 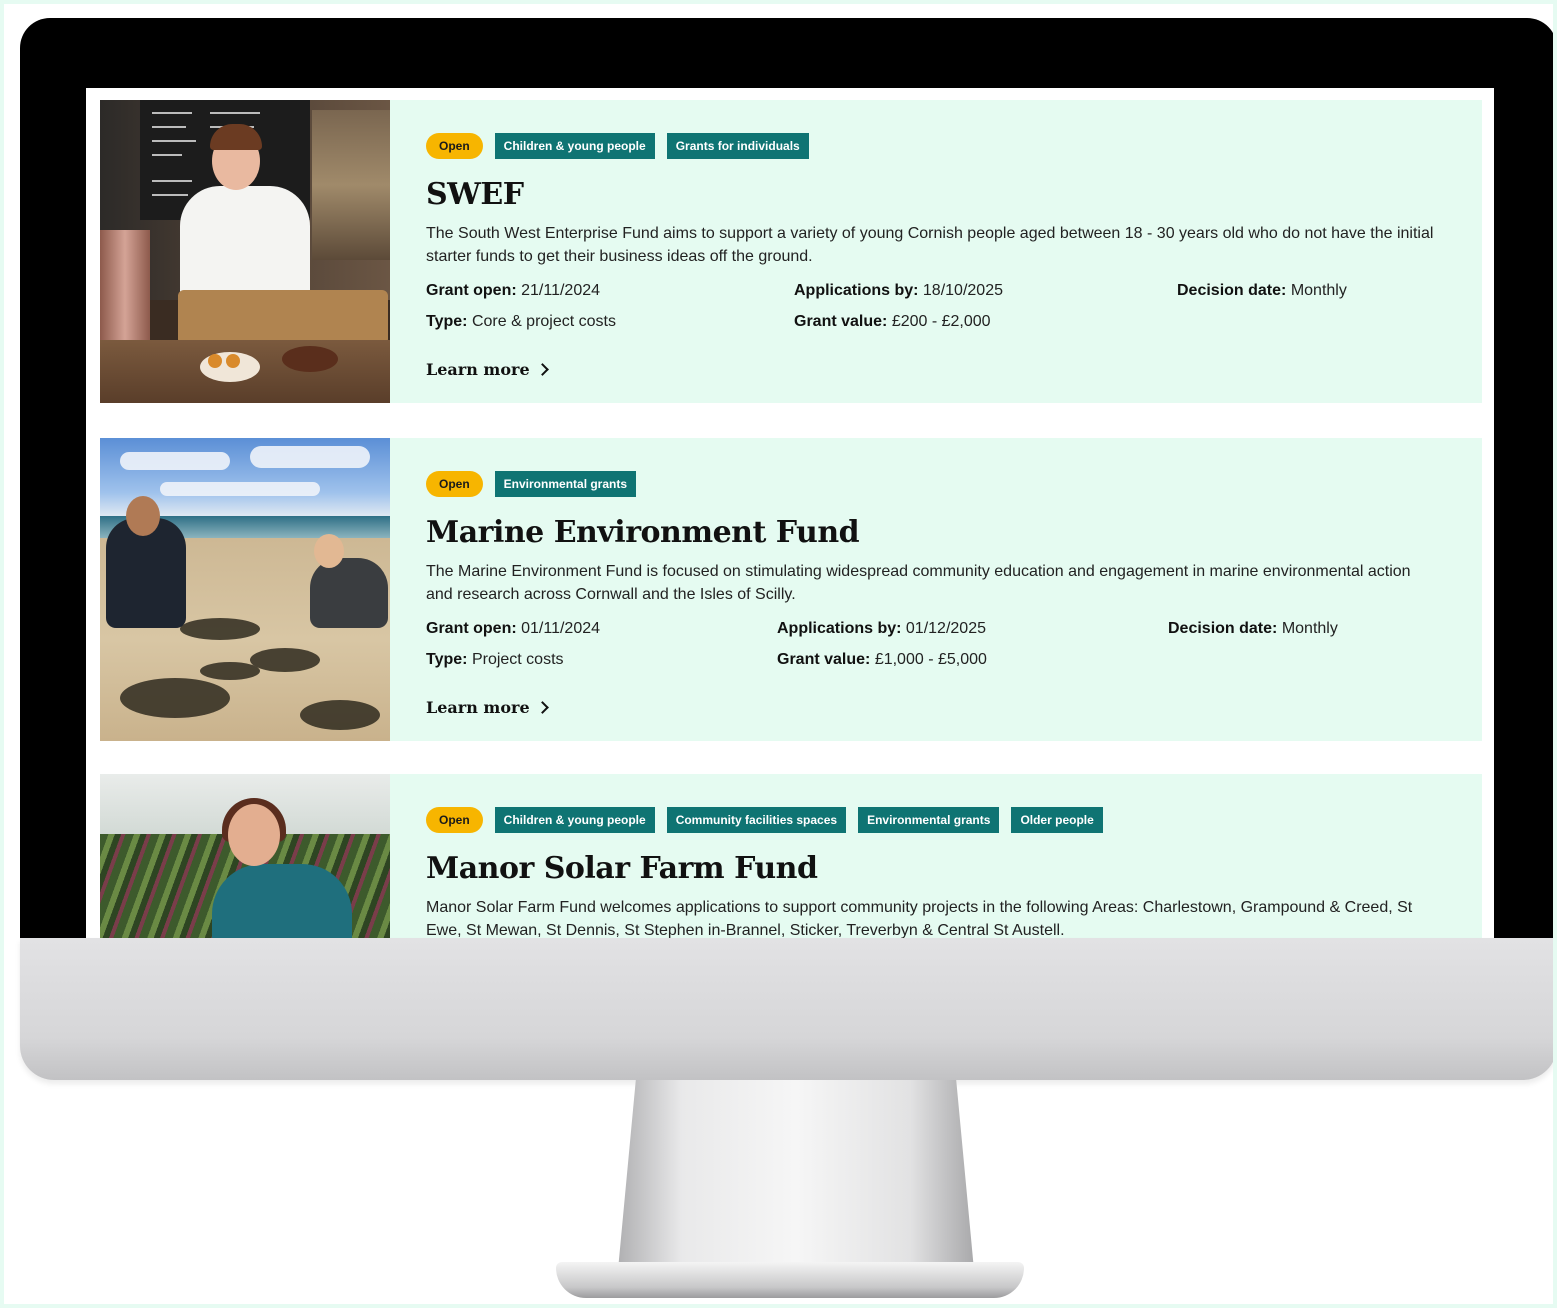 I want to click on grant-value-value: £200 - £2,000, so click(x=941, y=321).